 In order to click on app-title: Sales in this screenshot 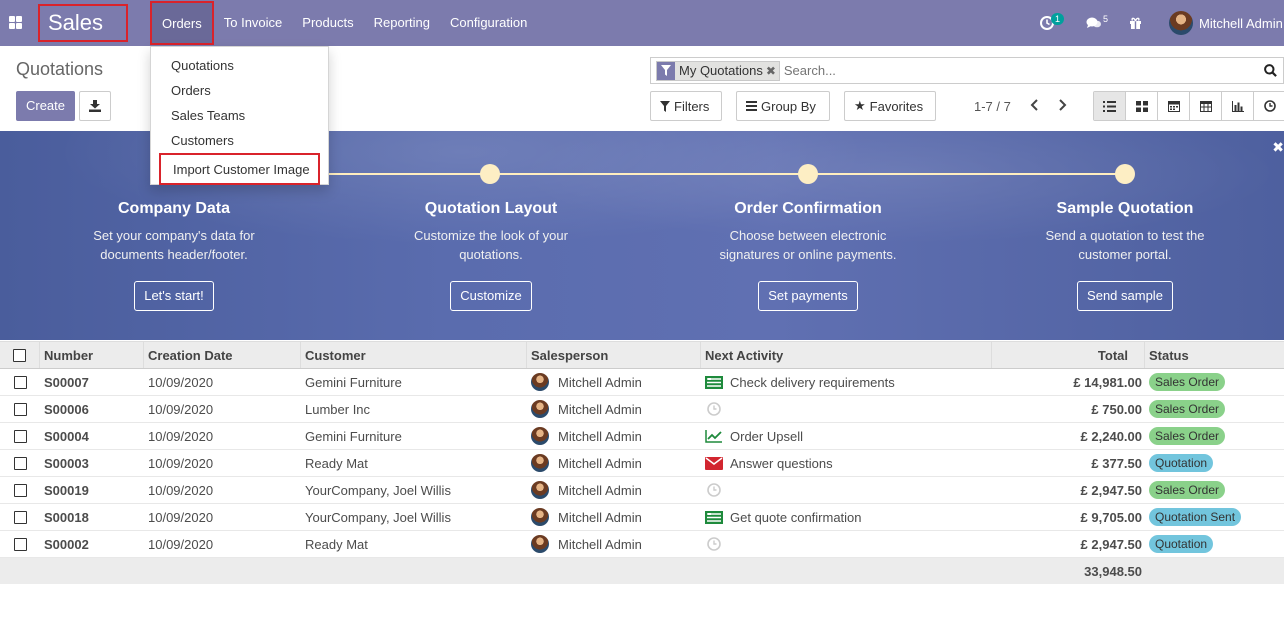, I will do `click(83, 23)`.